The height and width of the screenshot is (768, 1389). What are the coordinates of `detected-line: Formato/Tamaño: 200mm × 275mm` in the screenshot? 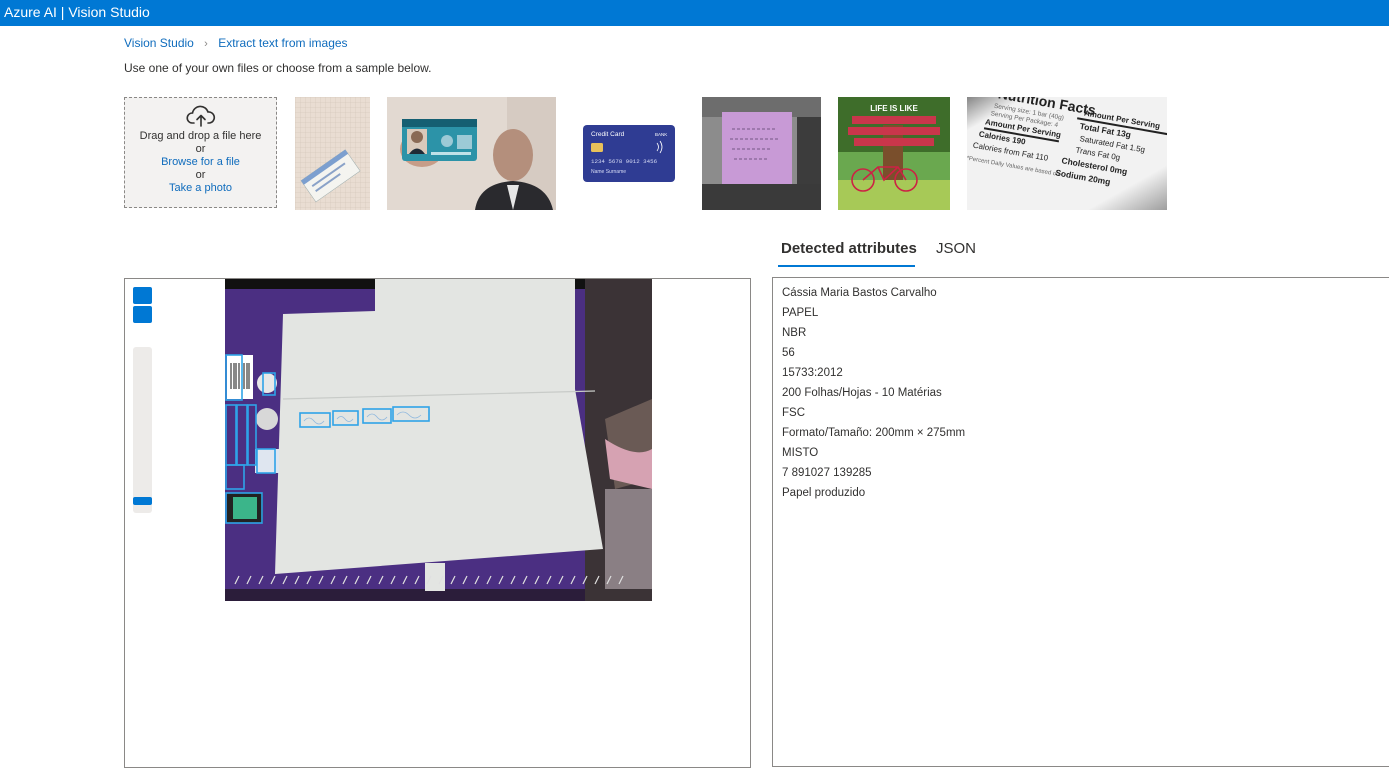 It's located at (874, 433).